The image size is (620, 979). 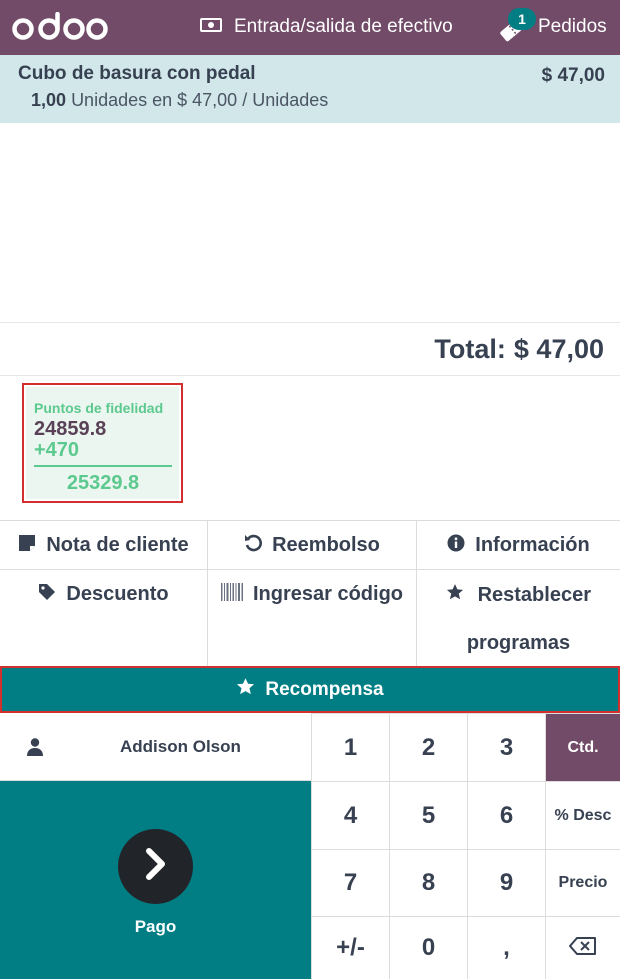 What do you see at coordinates (103, 466) in the screenshot?
I see `loyalty-divider` at bounding box center [103, 466].